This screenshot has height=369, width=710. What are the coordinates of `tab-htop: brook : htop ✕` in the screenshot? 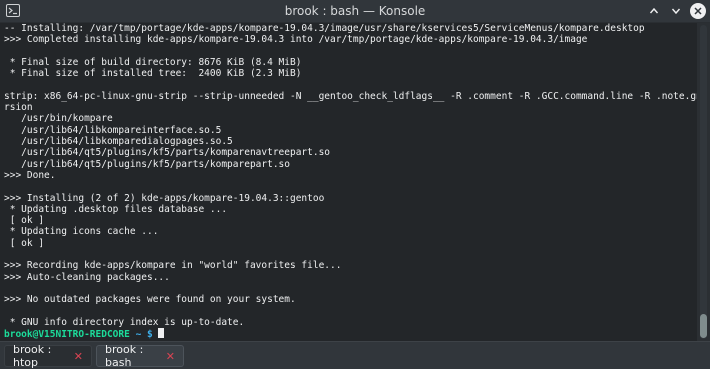 It's located at (48, 356).